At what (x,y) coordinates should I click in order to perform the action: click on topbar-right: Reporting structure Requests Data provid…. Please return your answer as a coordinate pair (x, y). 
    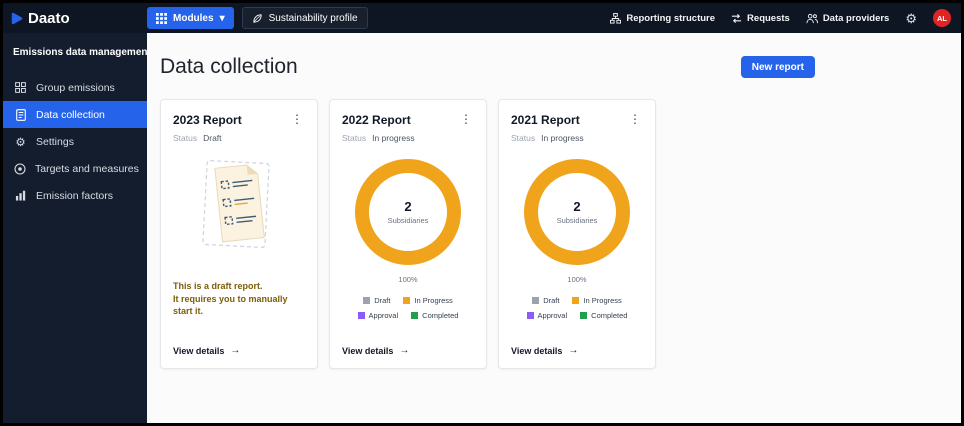
    Looking at the image, I should click on (780, 18).